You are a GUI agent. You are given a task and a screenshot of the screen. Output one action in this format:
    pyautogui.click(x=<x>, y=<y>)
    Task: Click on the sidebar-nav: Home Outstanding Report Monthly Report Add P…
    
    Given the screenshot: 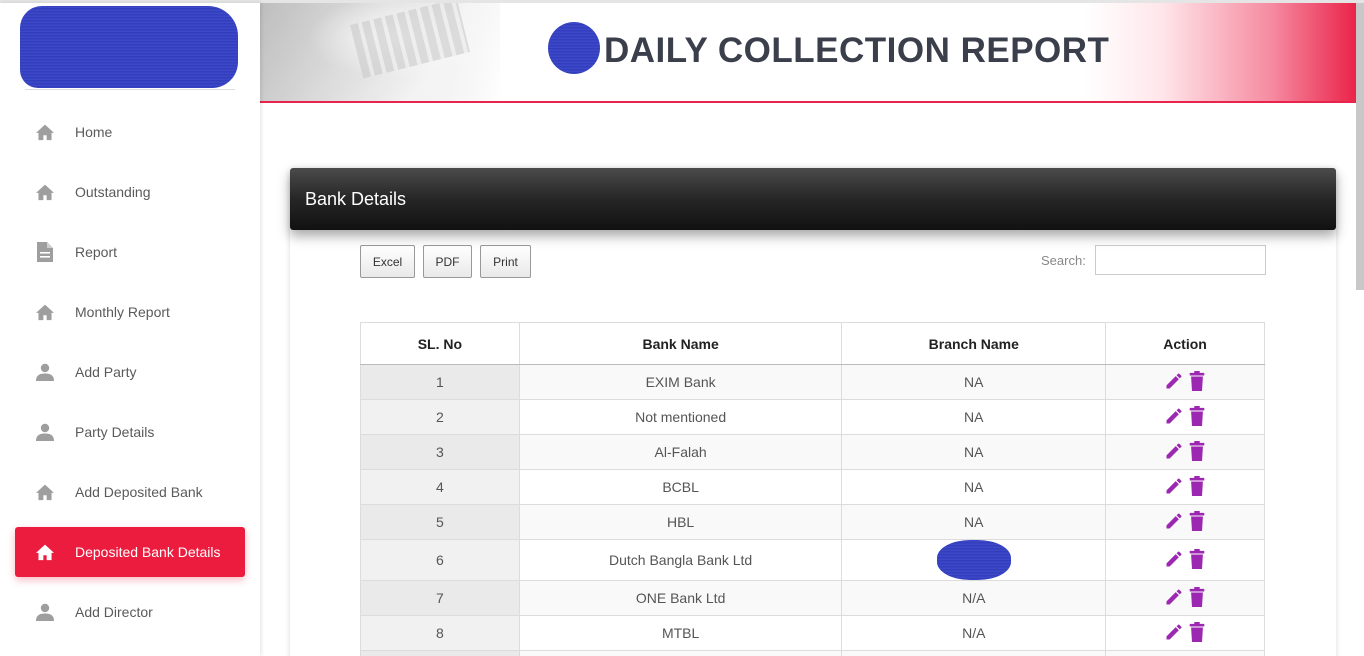 What is the action you would take?
    pyautogui.click(x=130, y=377)
    